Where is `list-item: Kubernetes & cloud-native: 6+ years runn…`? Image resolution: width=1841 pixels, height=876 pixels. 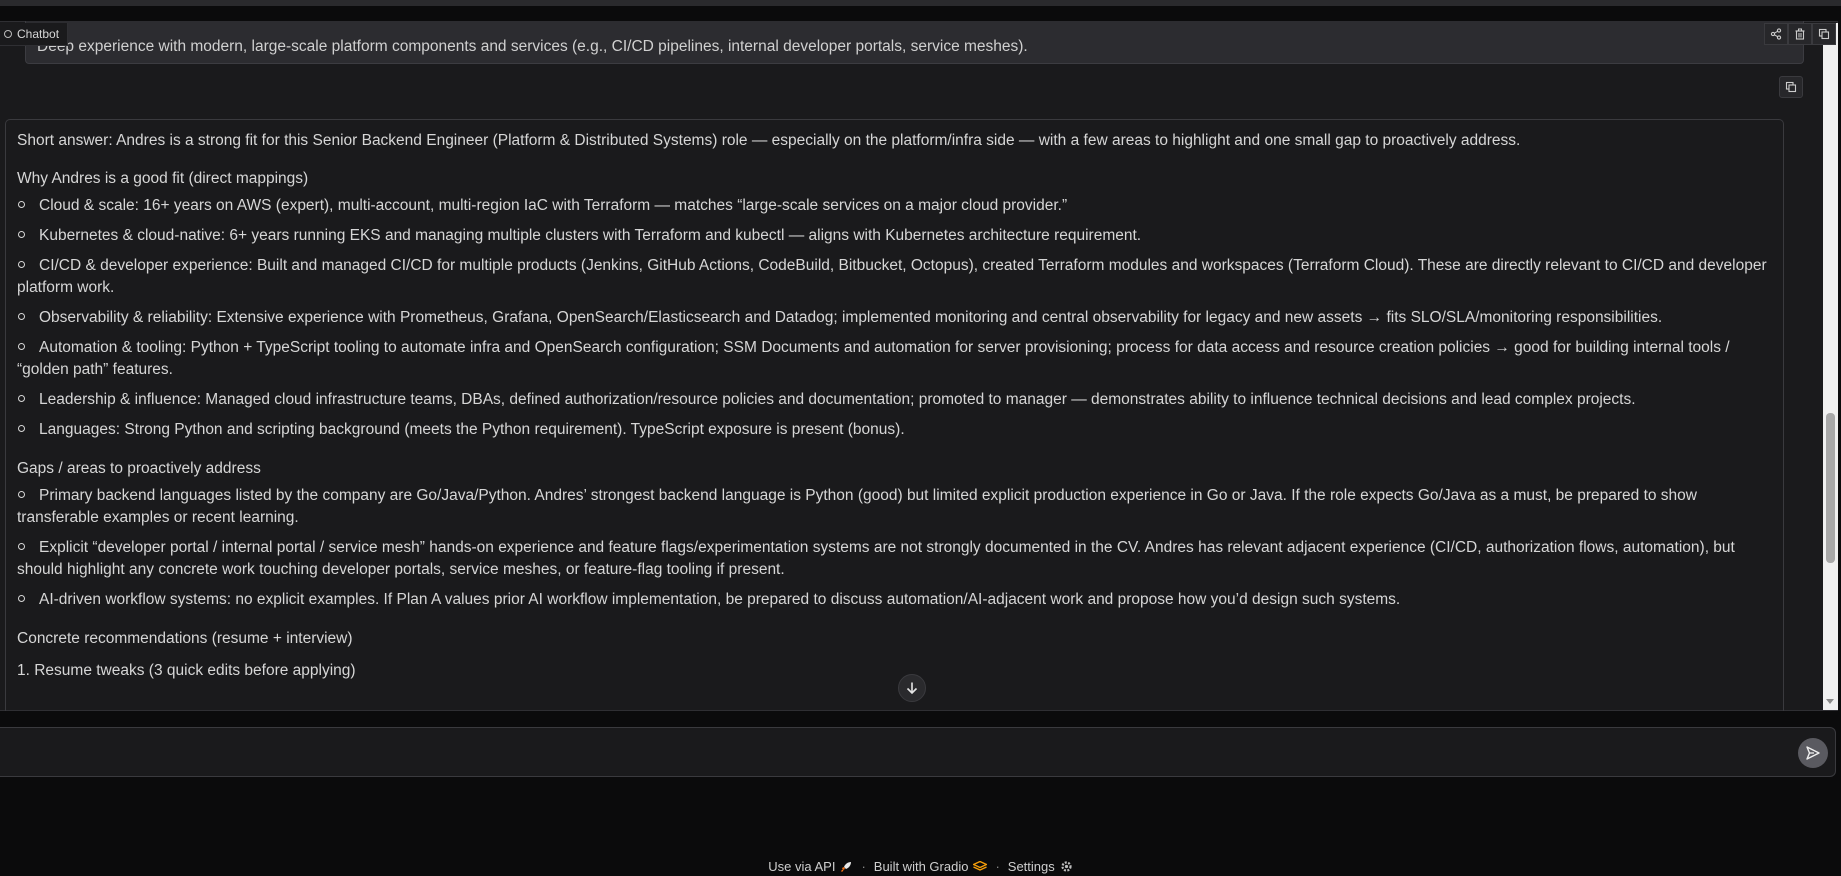
list-item: Kubernetes & cloud-native: 6+ years runn… is located at coordinates (895, 236).